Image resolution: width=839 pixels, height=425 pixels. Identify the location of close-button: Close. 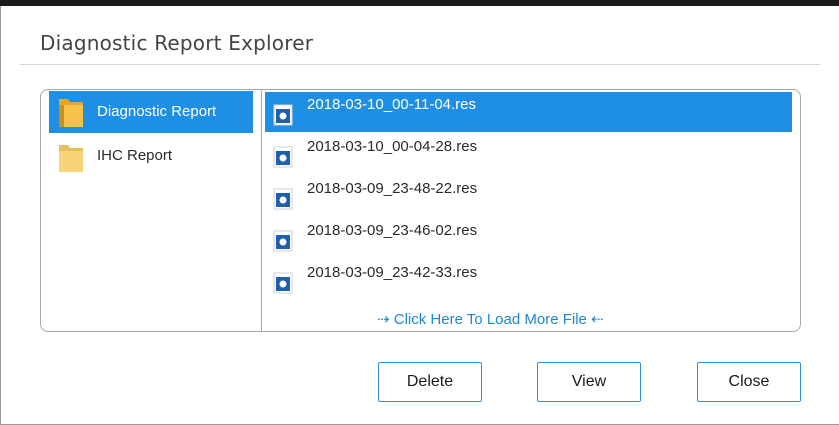
(749, 382).